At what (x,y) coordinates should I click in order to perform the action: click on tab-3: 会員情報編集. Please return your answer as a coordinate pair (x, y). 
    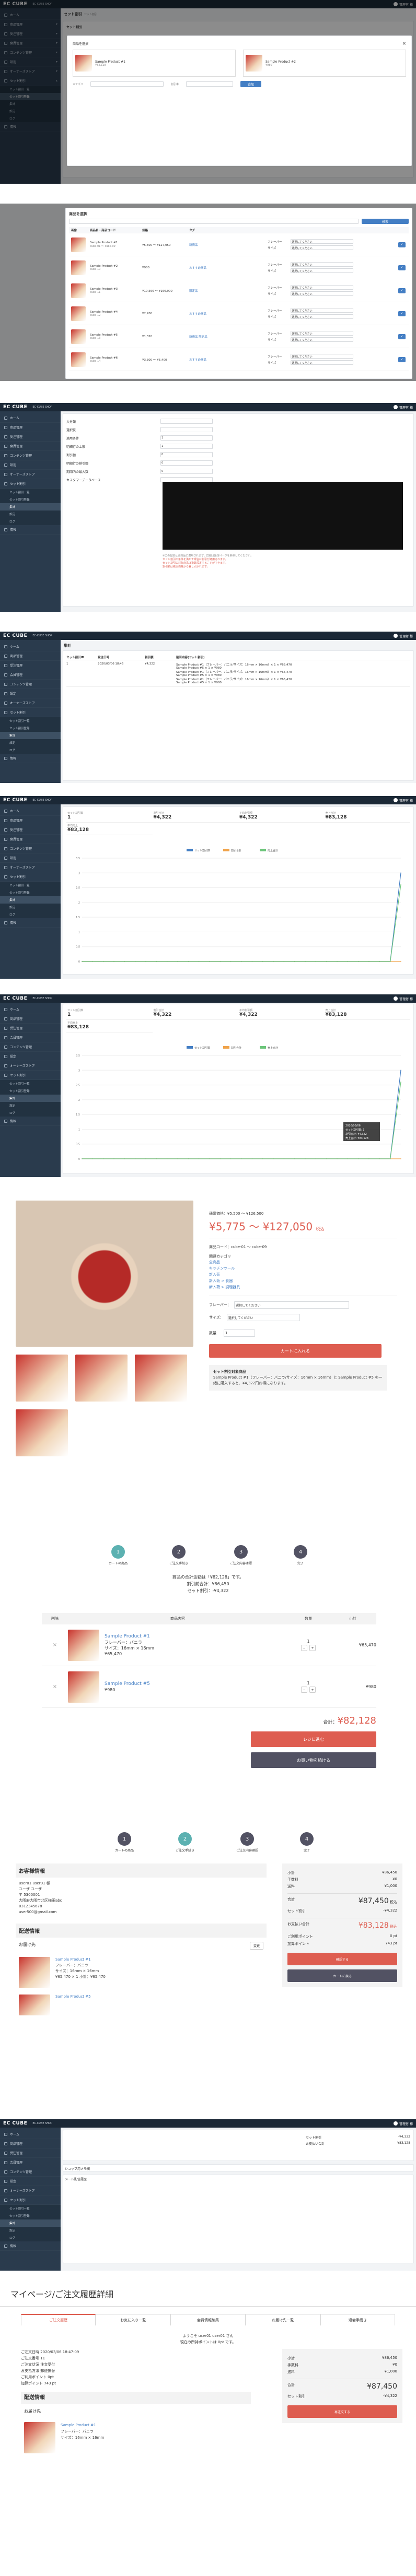
    Looking at the image, I should click on (208, 2319).